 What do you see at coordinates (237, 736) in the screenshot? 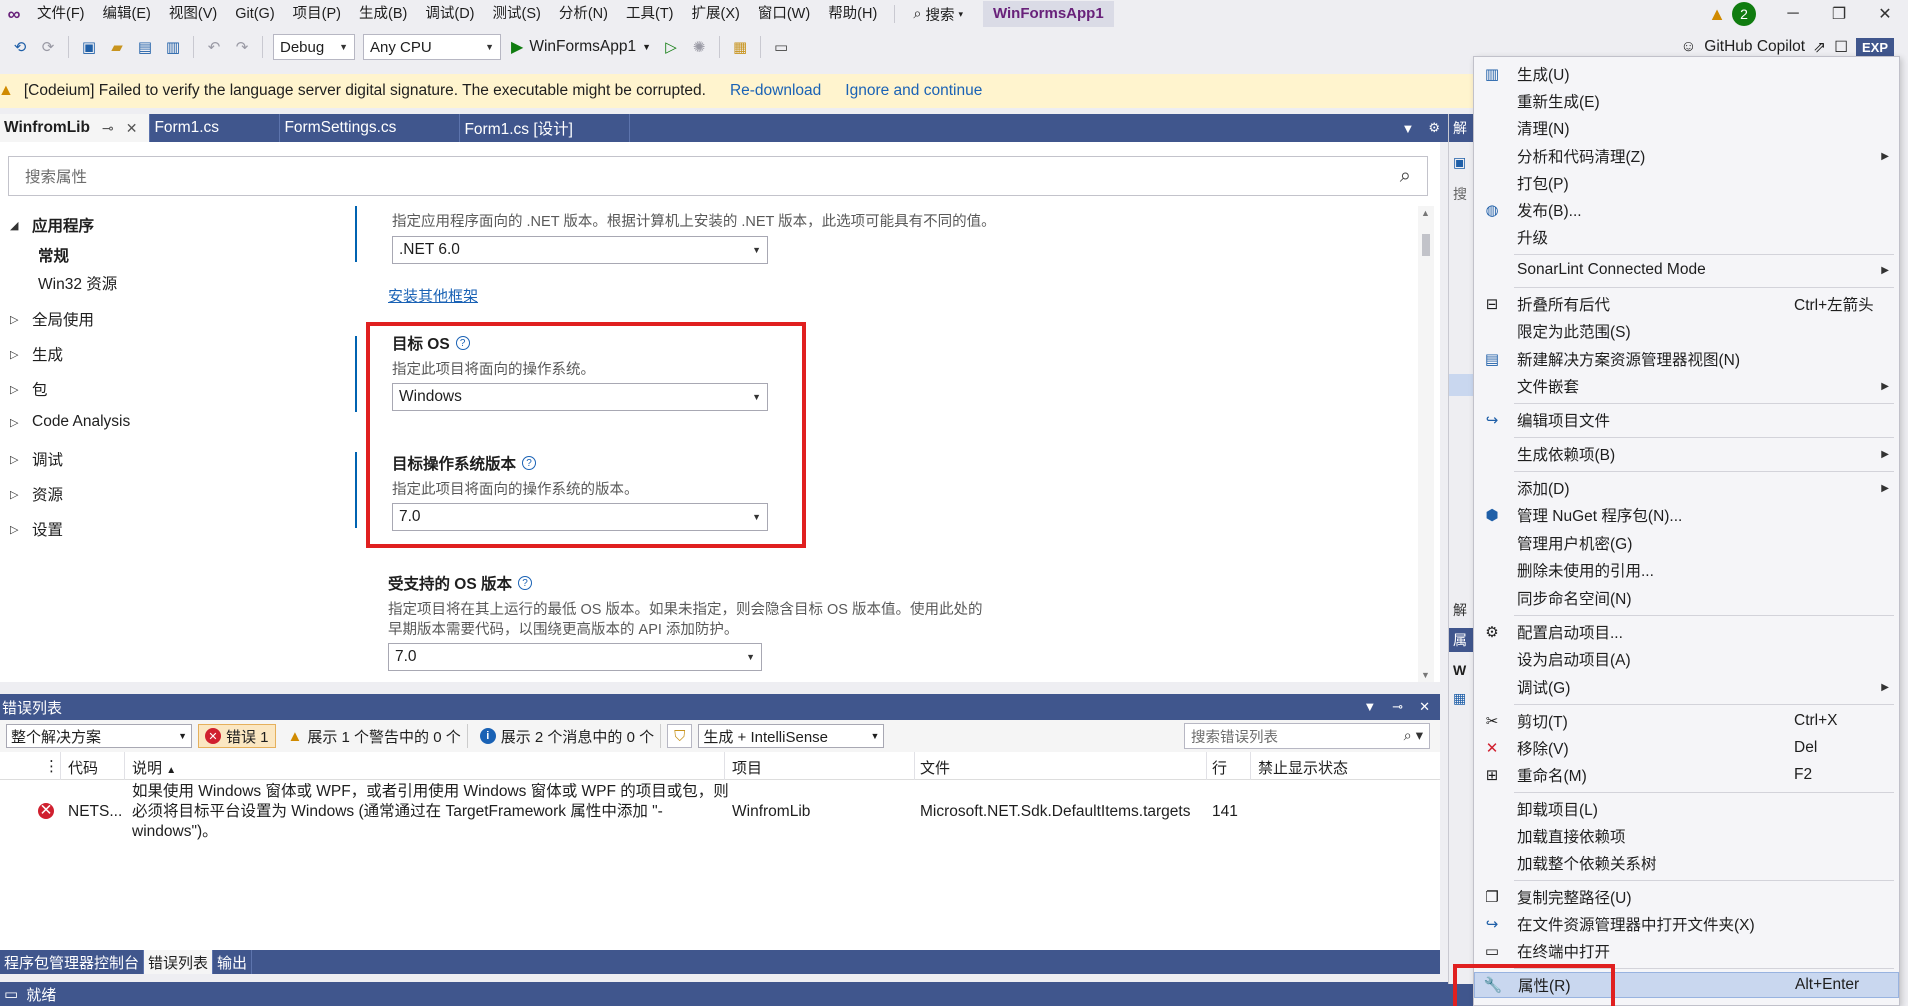
I see `errors-filter-toggle: ✕ 错误 1` at bounding box center [237, 736].